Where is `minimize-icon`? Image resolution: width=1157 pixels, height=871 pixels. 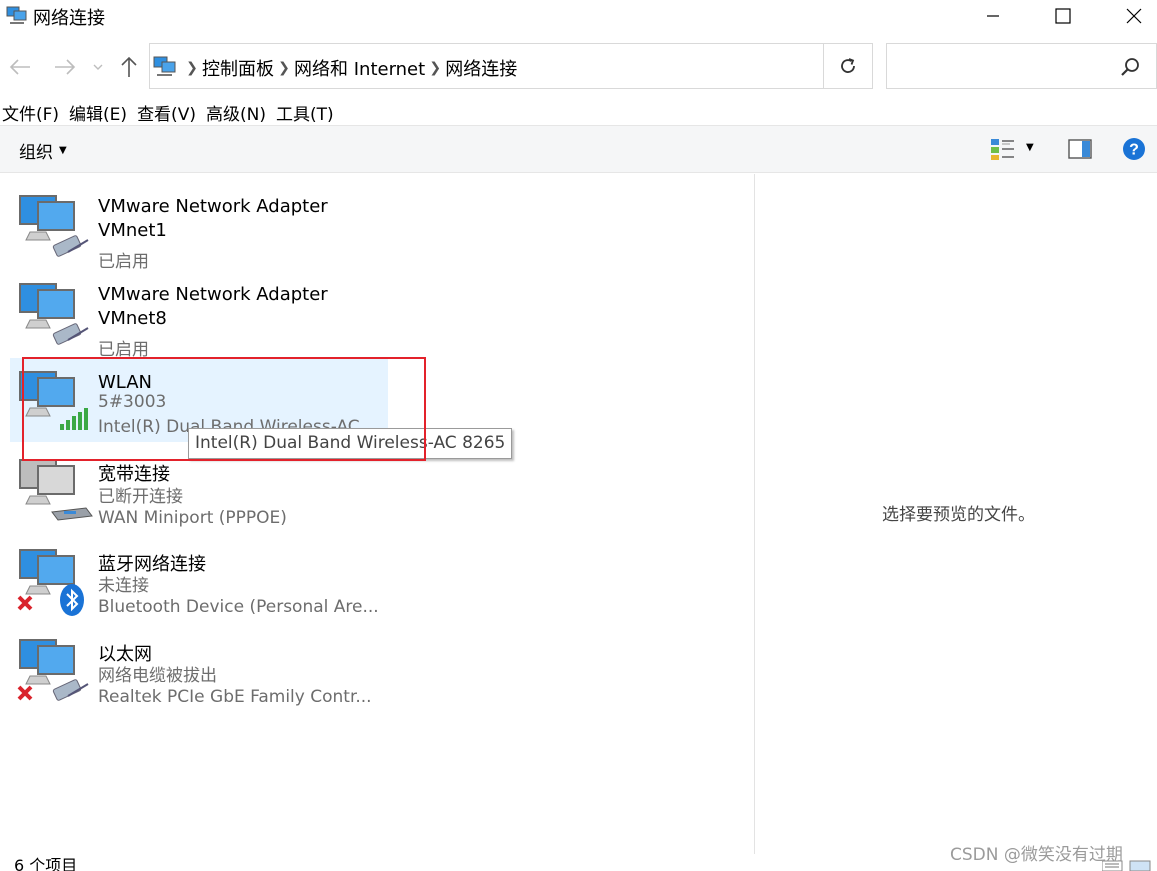 minimize-icon is located at coordinates (993, 16).